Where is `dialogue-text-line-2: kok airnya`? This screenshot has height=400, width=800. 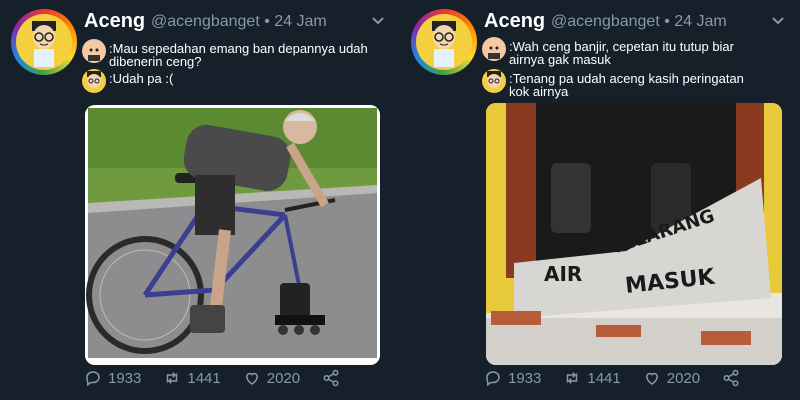 dialogue-text-line-2: kok airnya is located at coordinates (539, 91).